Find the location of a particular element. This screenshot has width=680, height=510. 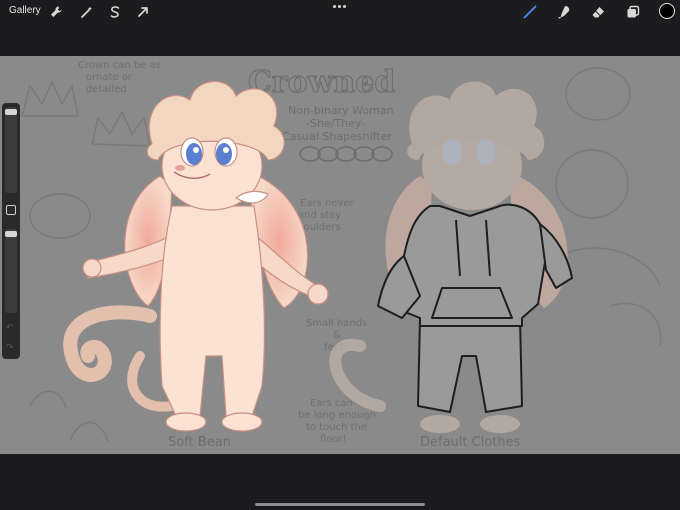

gallery-button: Gallery is located at coordinates (25, 10).